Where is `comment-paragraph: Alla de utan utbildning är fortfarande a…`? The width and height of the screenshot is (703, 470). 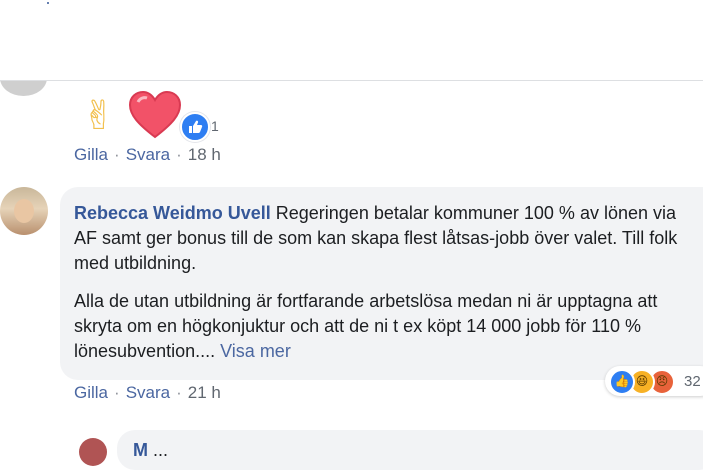 comment-paragraph: Alla de utan utbildning är fortfarande a… is located at coordinates (385, 326).